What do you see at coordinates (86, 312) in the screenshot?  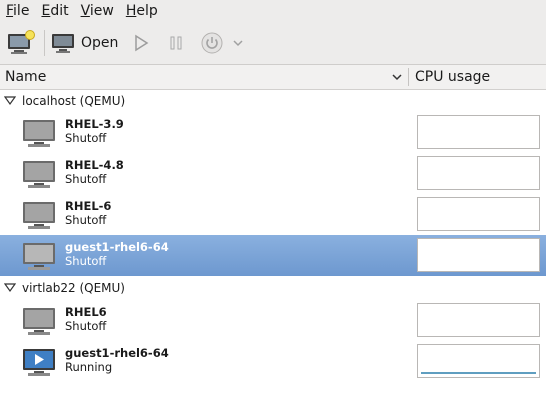 I see `vm-name: RHEL6` at bounding box center [86, 312].